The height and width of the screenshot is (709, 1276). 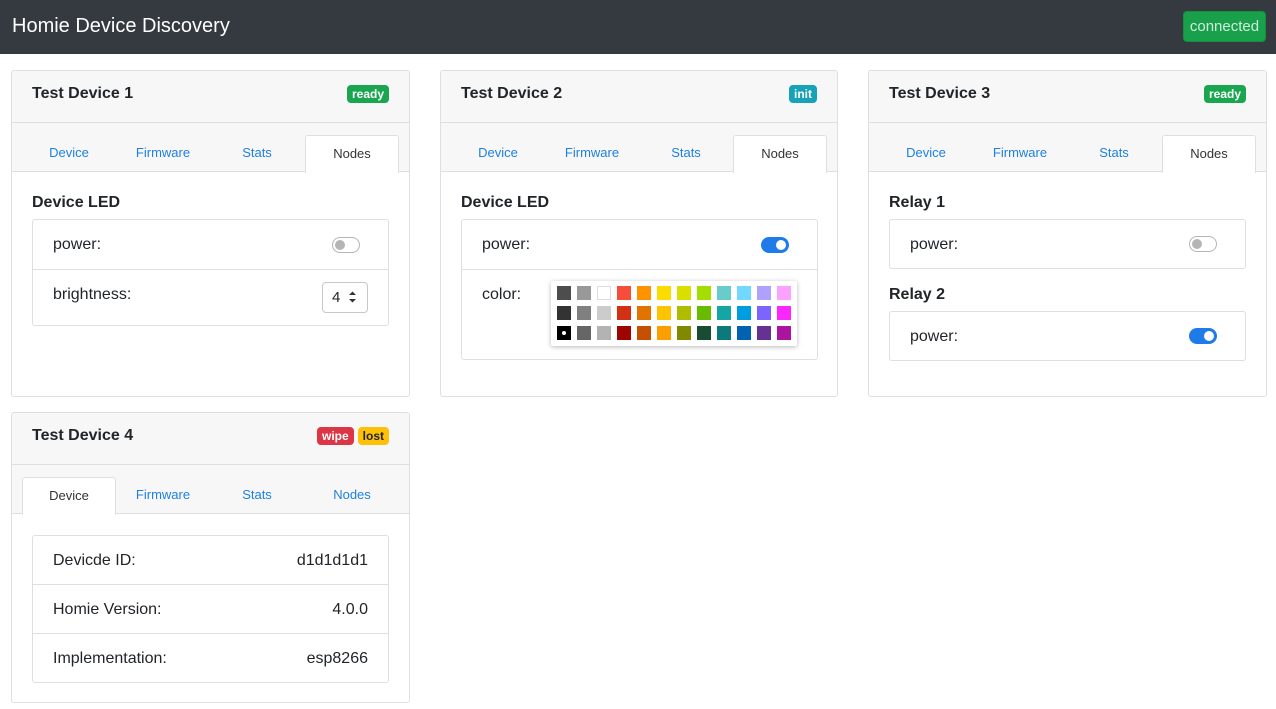 I want to click on property-group: power: brightness: 4, so click(x=210, y=272).